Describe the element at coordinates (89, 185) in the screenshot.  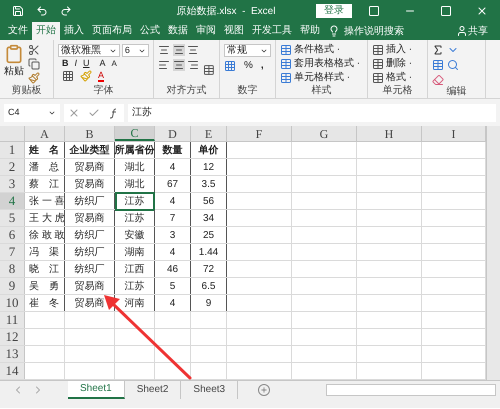
I see `table-cell-text: 贸易商` at that location.